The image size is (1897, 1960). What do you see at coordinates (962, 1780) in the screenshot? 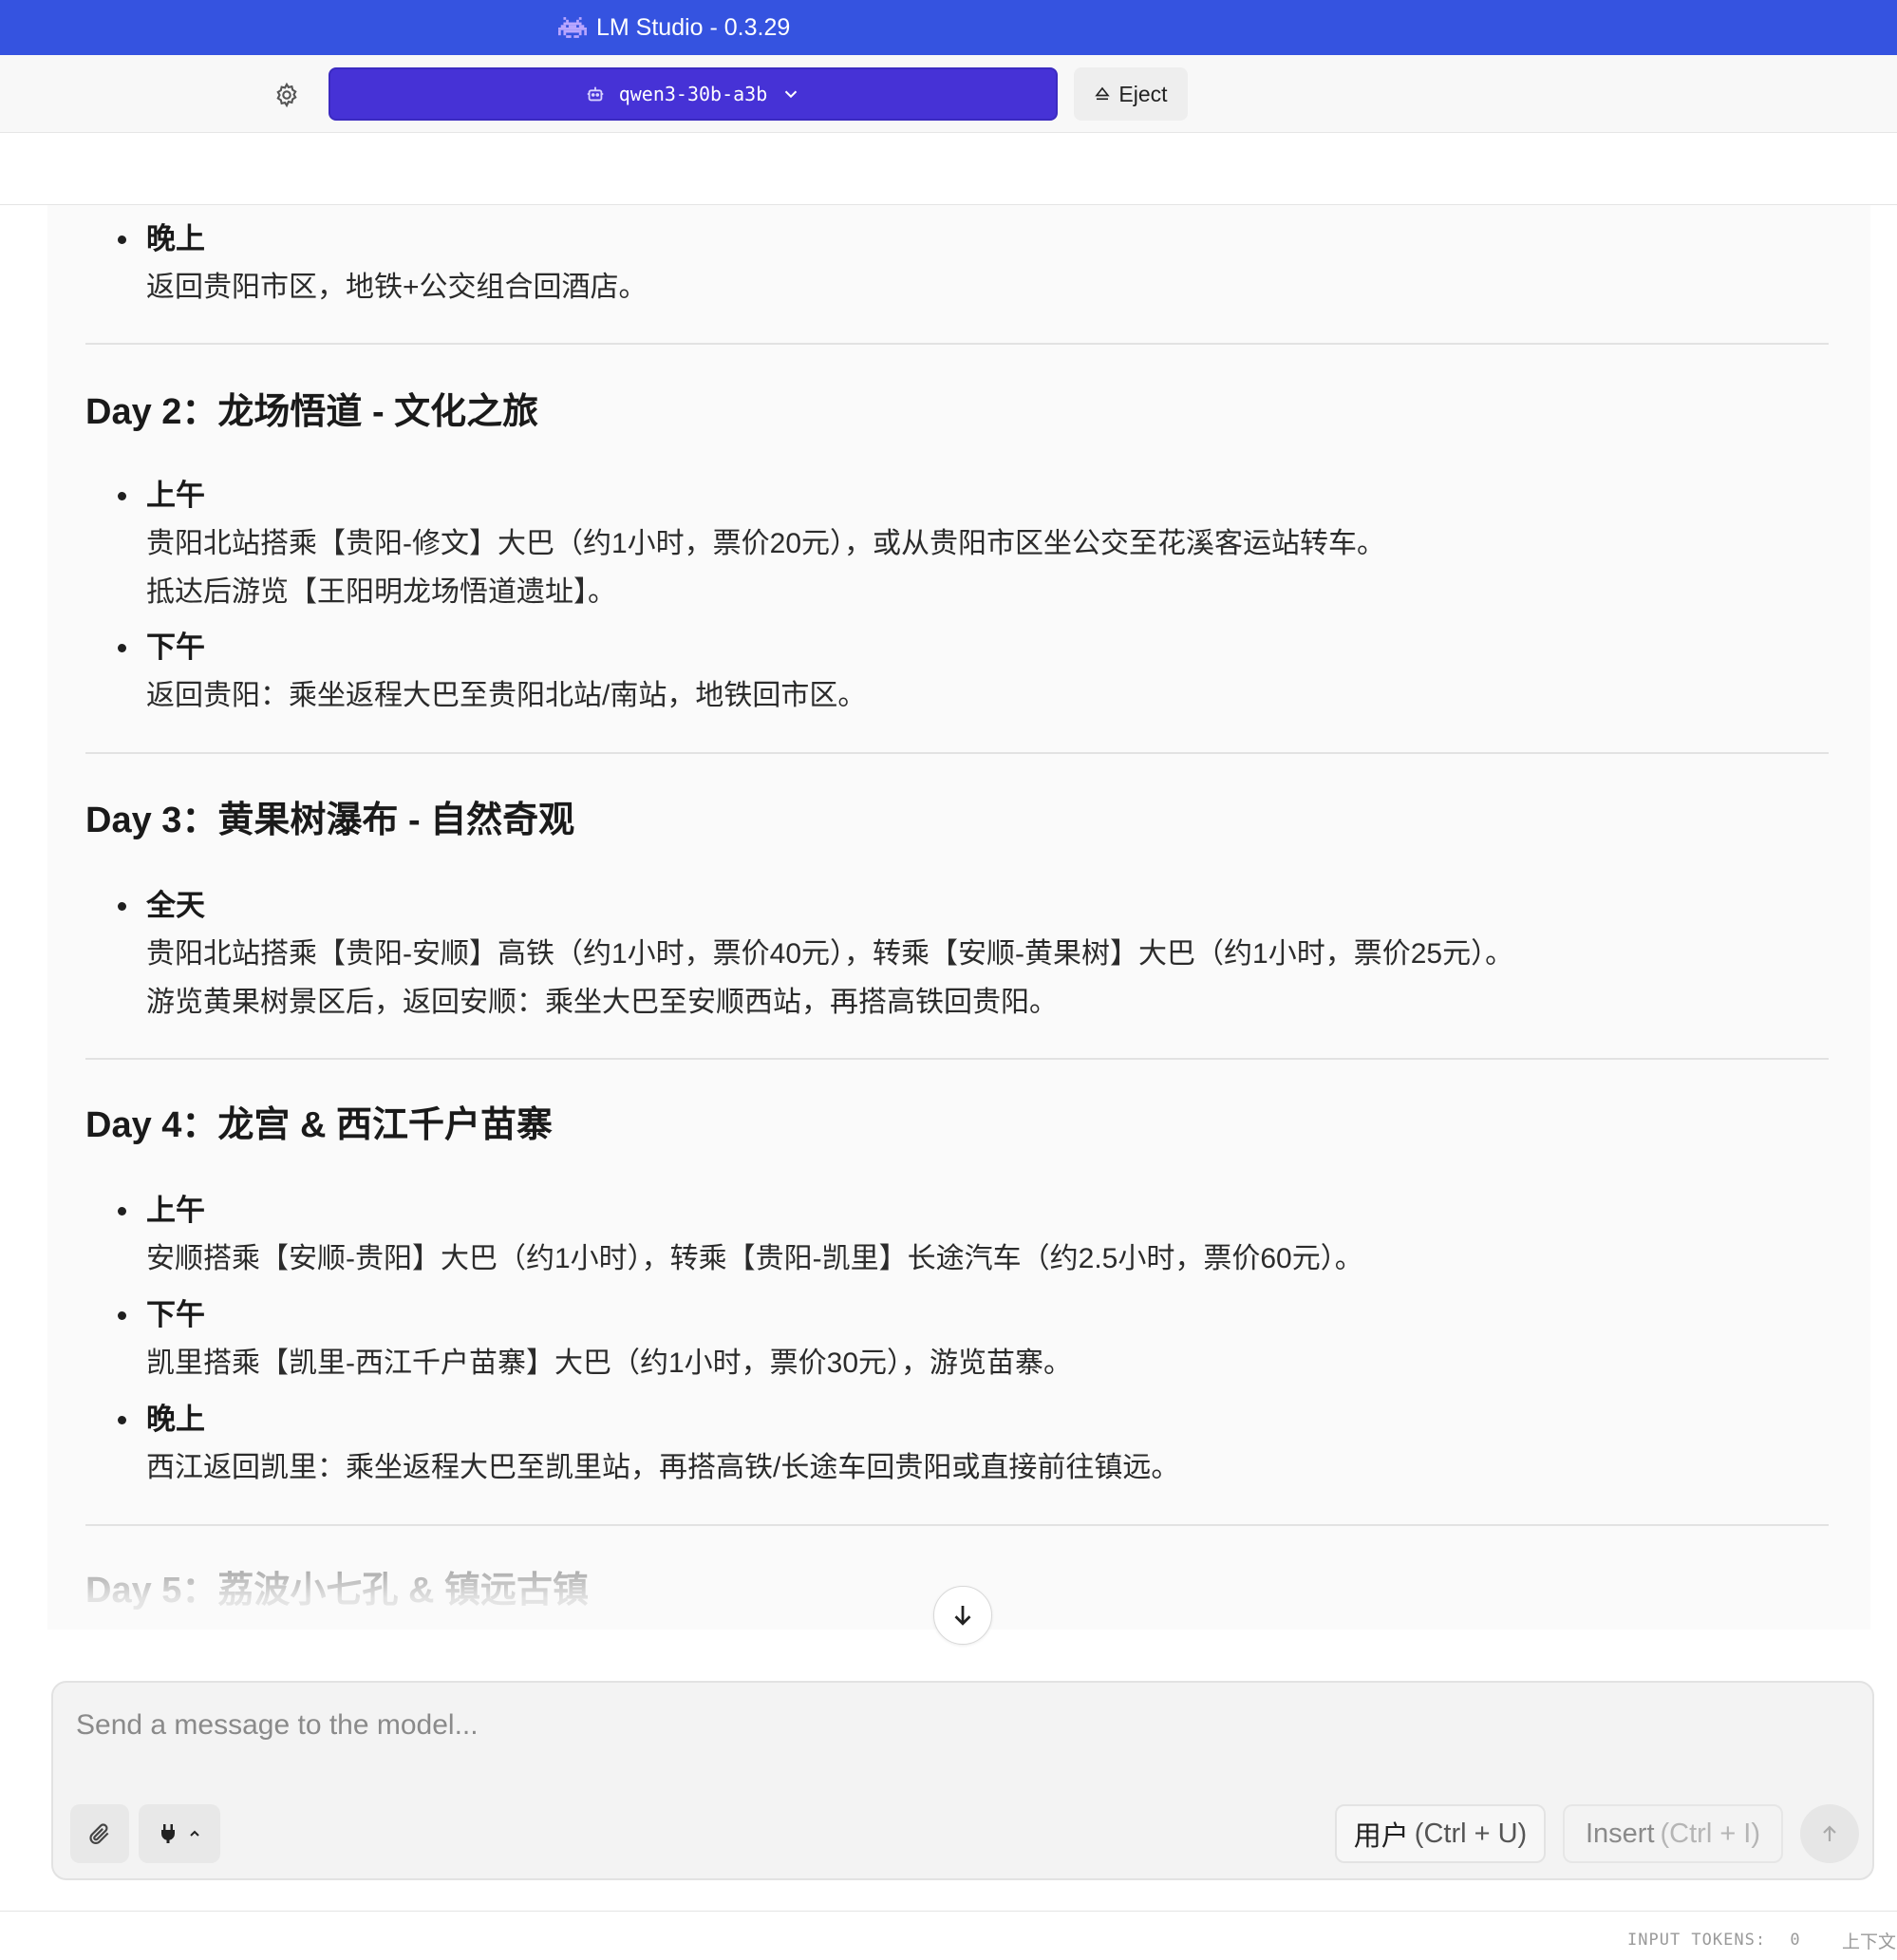
I see `composer: 用户 (Ctrl + U) Insert (Ctrl + I)` at bounding box center [962, 1780].